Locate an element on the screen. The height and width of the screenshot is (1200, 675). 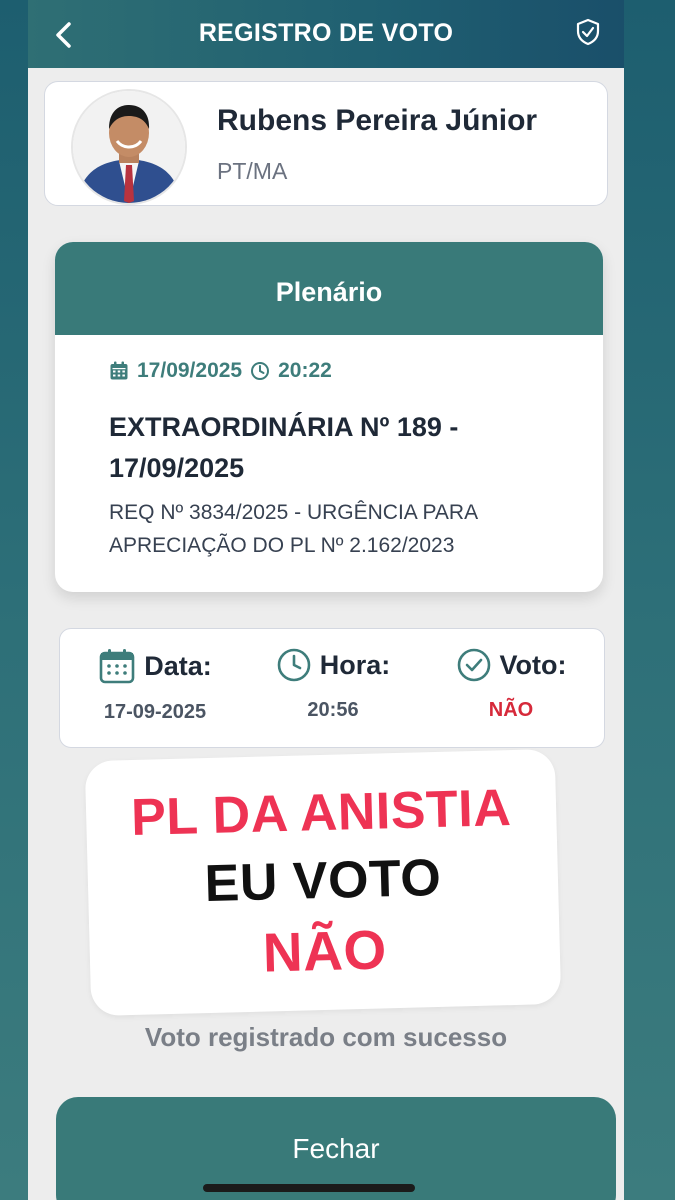
vote-date-value: 17-09-2025 is located at coordinates (155, 712).